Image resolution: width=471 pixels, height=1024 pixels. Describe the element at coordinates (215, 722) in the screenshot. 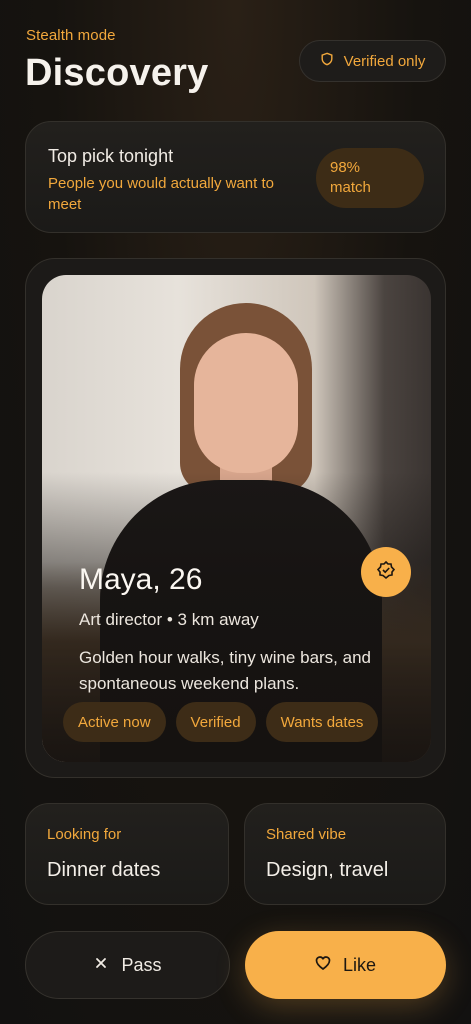

I see `tag-verified: Verified` at that location.